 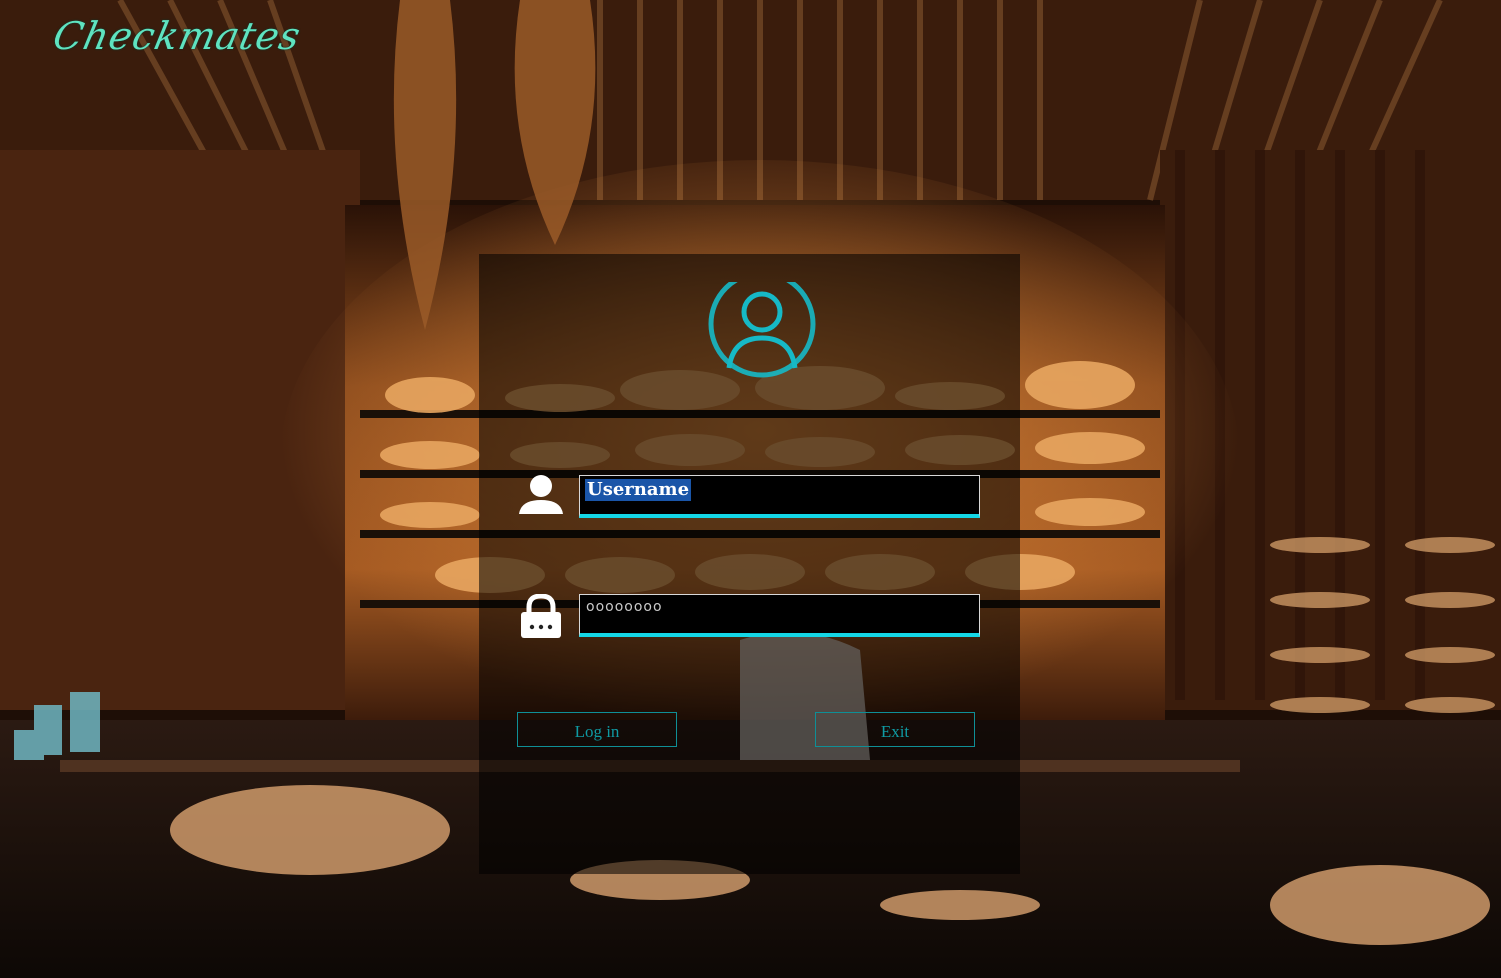 I want to click on password-field: oooooooo, so click(x=779, y=615).